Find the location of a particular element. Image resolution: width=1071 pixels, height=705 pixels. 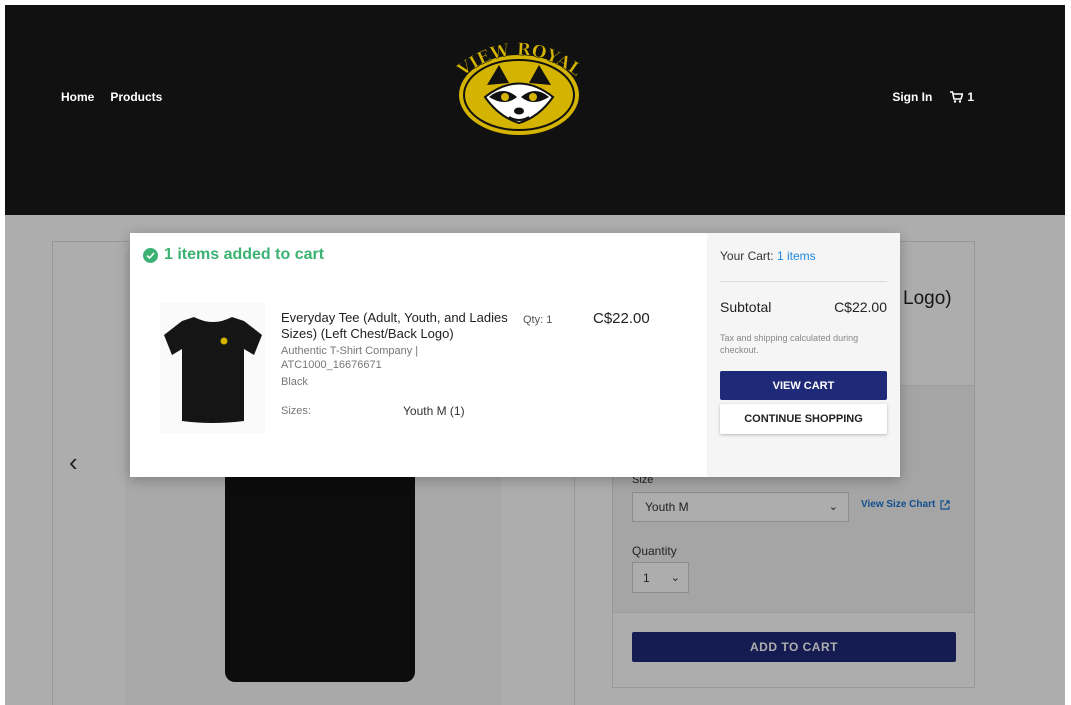

nav-home-link: Home is located at coordinates (77, 97).